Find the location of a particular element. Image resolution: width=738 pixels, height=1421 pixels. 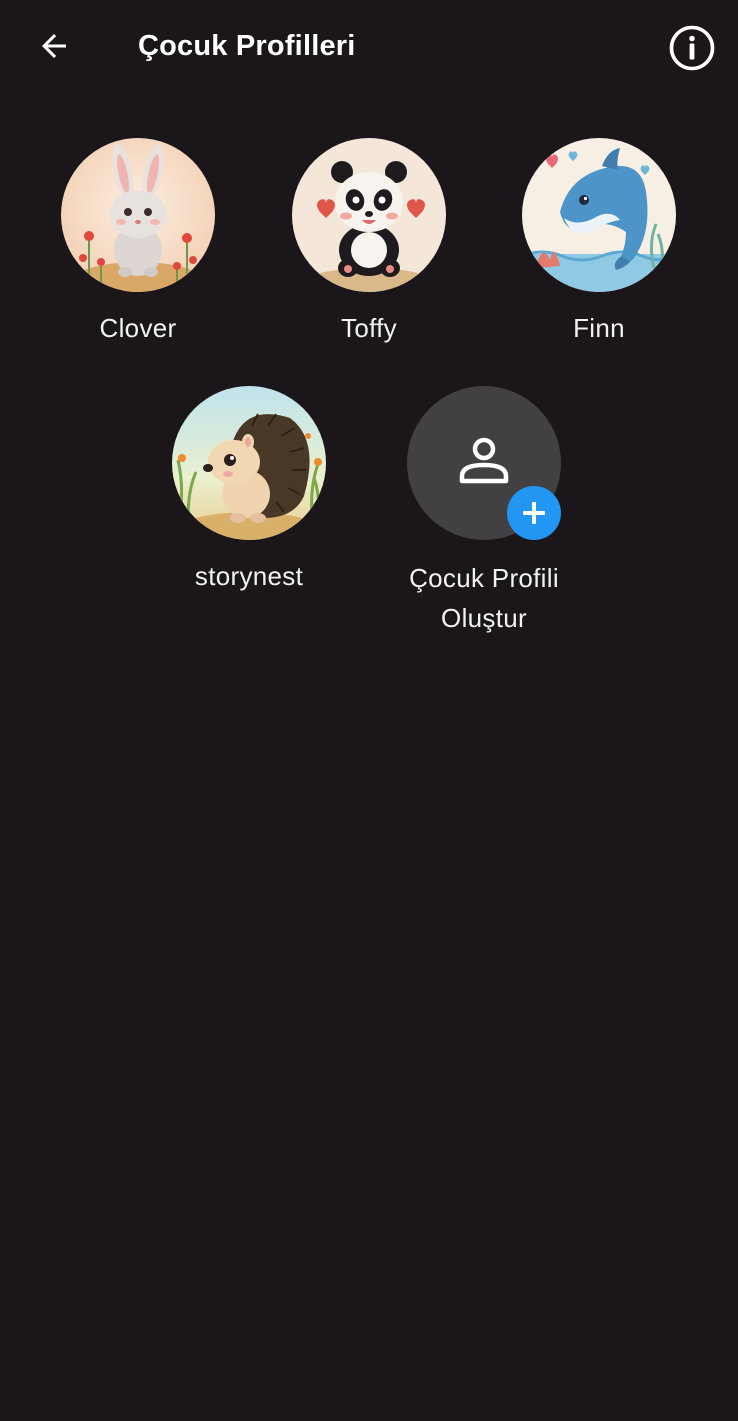

bunny-avatar is located at coordinates (138, 215).